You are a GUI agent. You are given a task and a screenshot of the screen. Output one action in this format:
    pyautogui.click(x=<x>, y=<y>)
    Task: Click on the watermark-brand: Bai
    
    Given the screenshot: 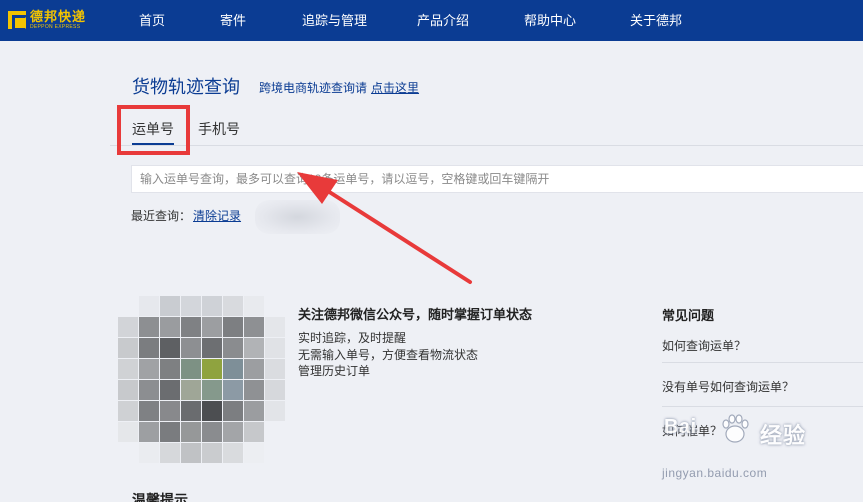 What is the action you would take?
    pyautogui.click(x=680, y=427)
    